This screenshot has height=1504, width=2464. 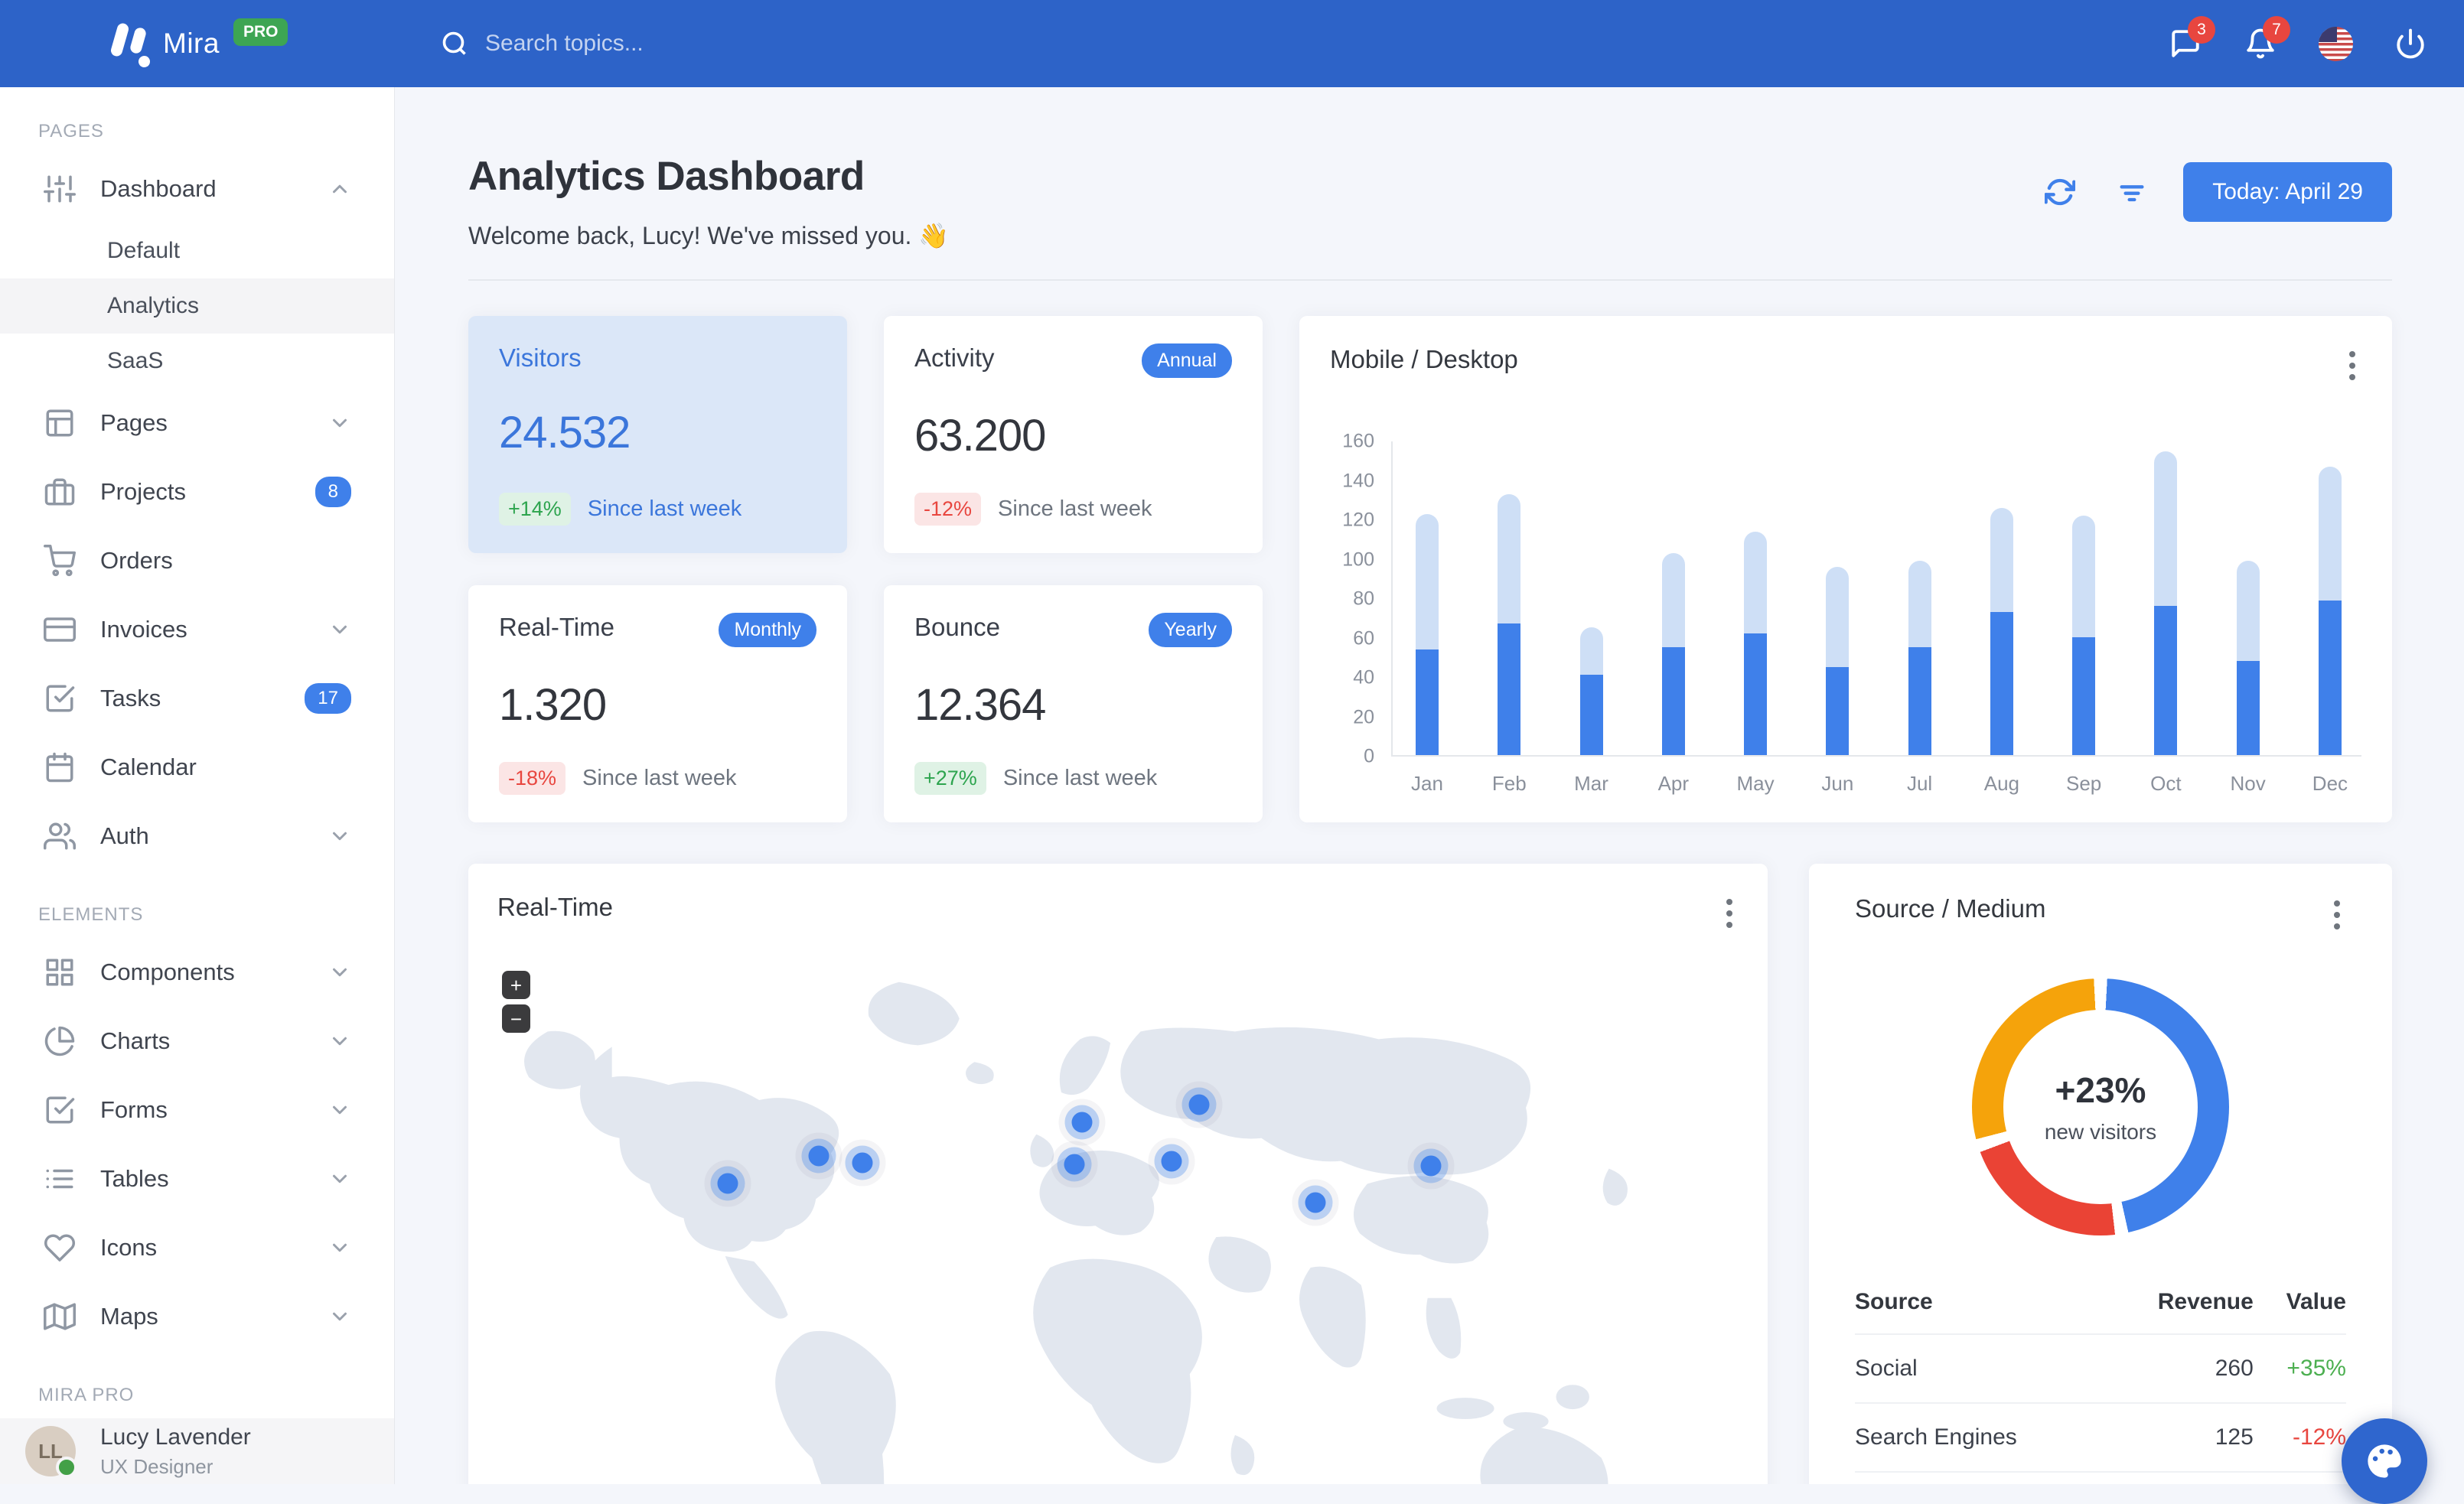 What do you see at coordinates (2002, 784) in the screenshot?
I see `x-tick-label: Aug` at bounding box center [2002, 784].